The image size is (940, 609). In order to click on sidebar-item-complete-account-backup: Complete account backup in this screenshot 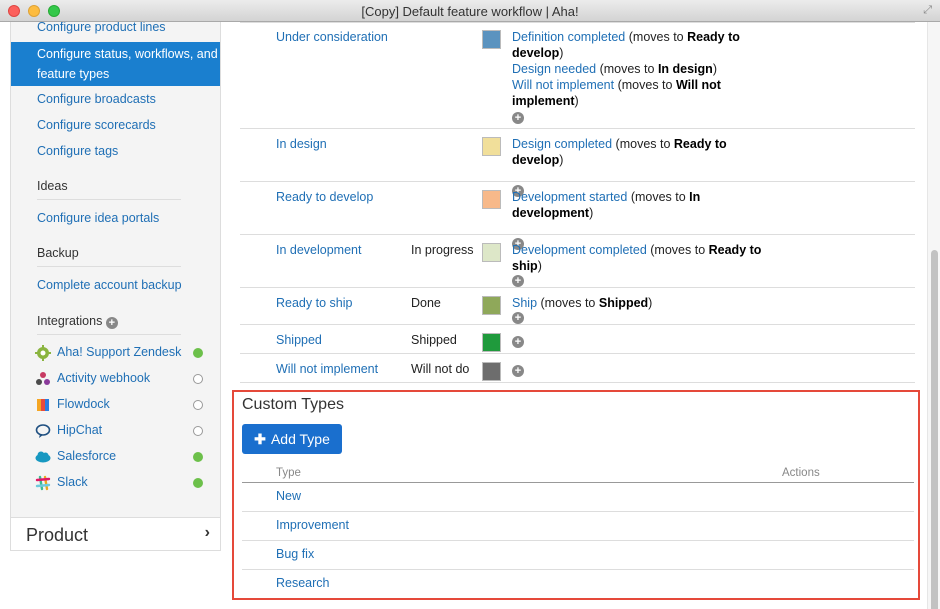, I will do `click(115, 285)`.